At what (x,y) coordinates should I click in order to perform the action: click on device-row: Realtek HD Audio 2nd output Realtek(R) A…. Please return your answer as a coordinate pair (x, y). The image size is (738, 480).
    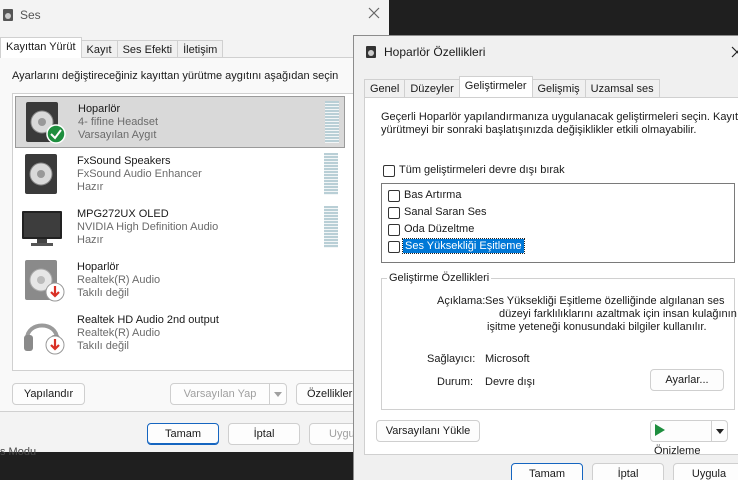
    Looking at the image, I should click on (180, 334).